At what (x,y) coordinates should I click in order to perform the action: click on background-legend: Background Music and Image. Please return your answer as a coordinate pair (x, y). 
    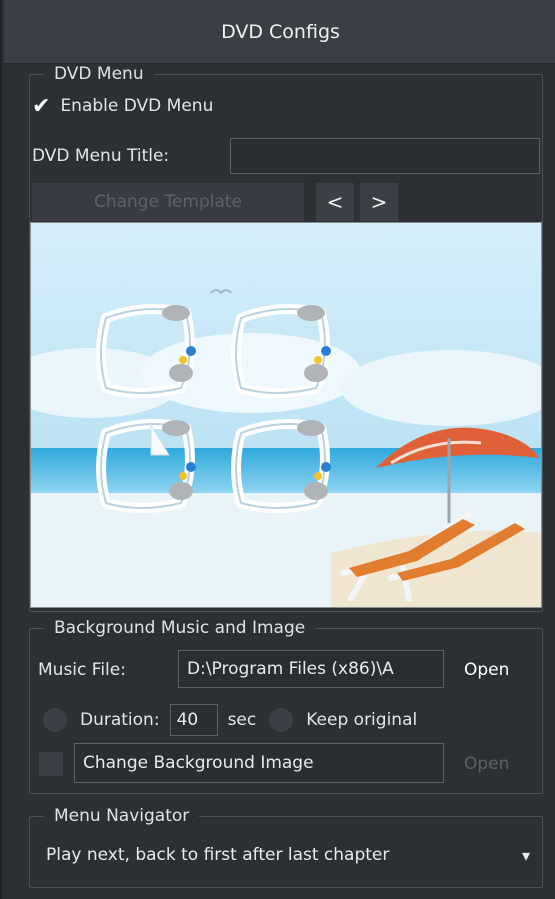
    Looking at the image, I should click on (180, 628).